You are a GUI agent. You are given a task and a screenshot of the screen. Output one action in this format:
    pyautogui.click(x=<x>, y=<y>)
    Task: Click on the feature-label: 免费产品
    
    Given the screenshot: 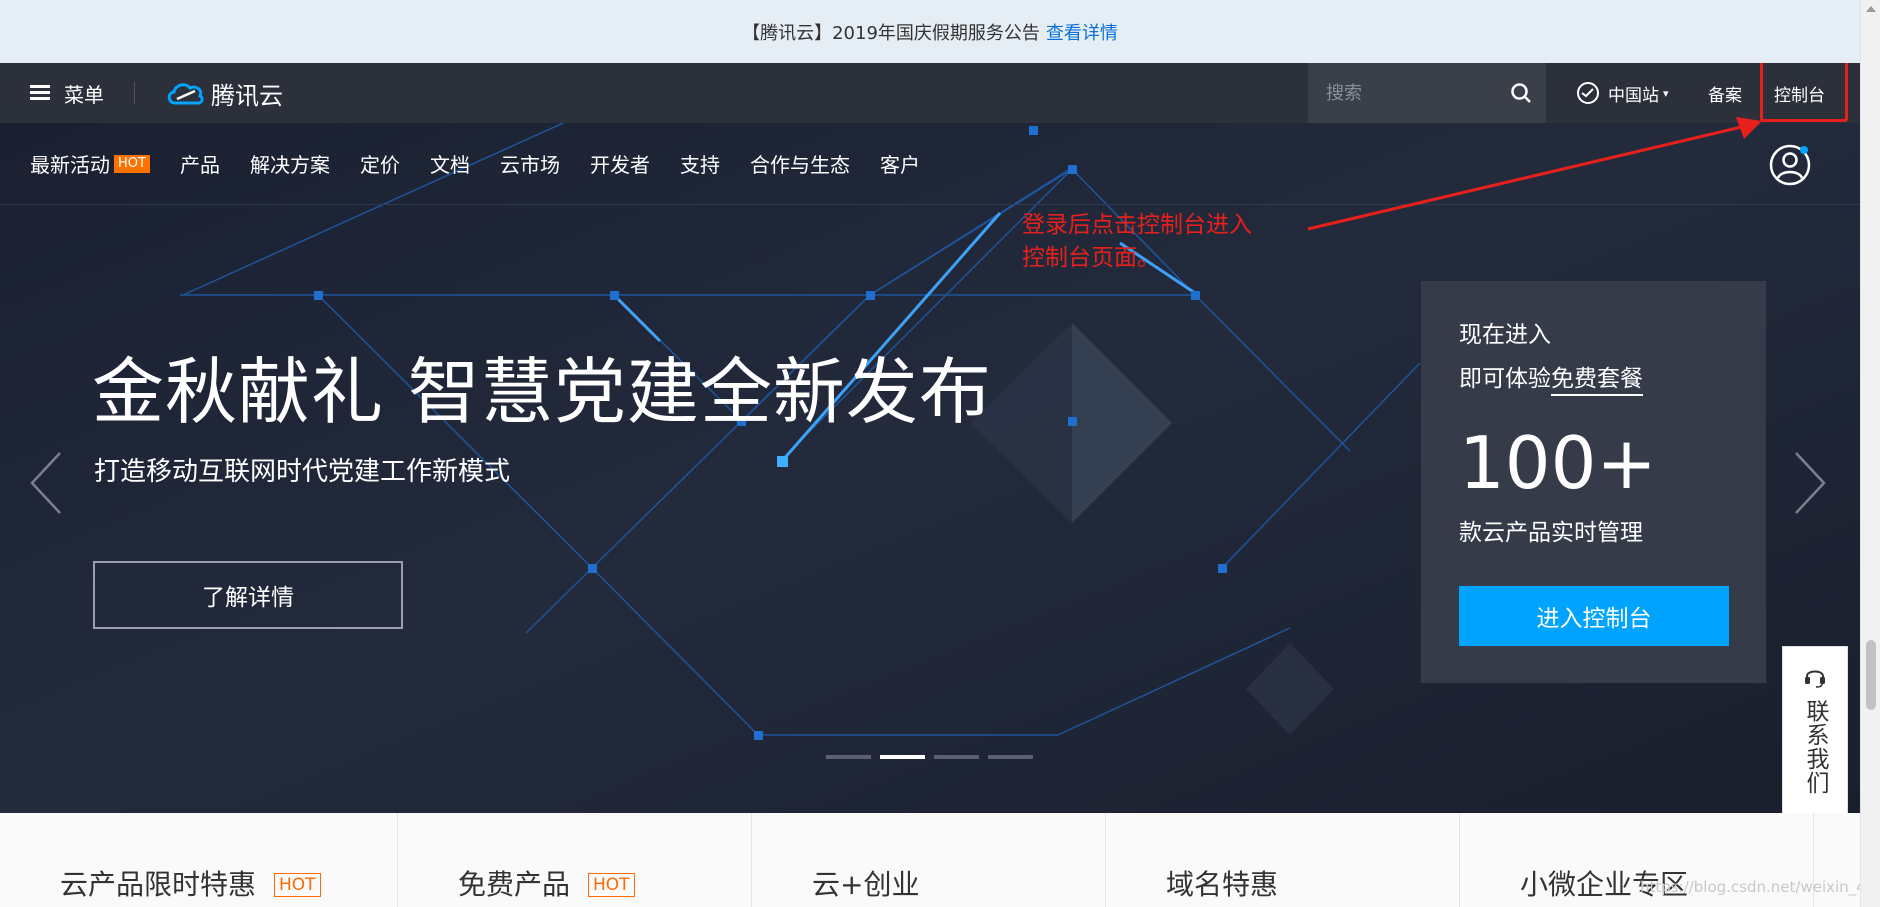 What is the action you would take?
    pyautogui.click(x=514, y=884)
    